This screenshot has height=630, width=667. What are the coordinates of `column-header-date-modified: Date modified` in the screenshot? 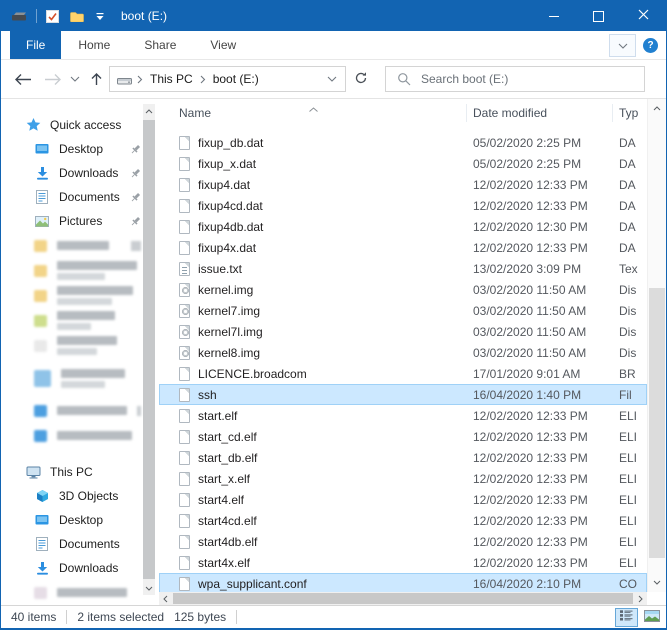 It's located at (540, 112).